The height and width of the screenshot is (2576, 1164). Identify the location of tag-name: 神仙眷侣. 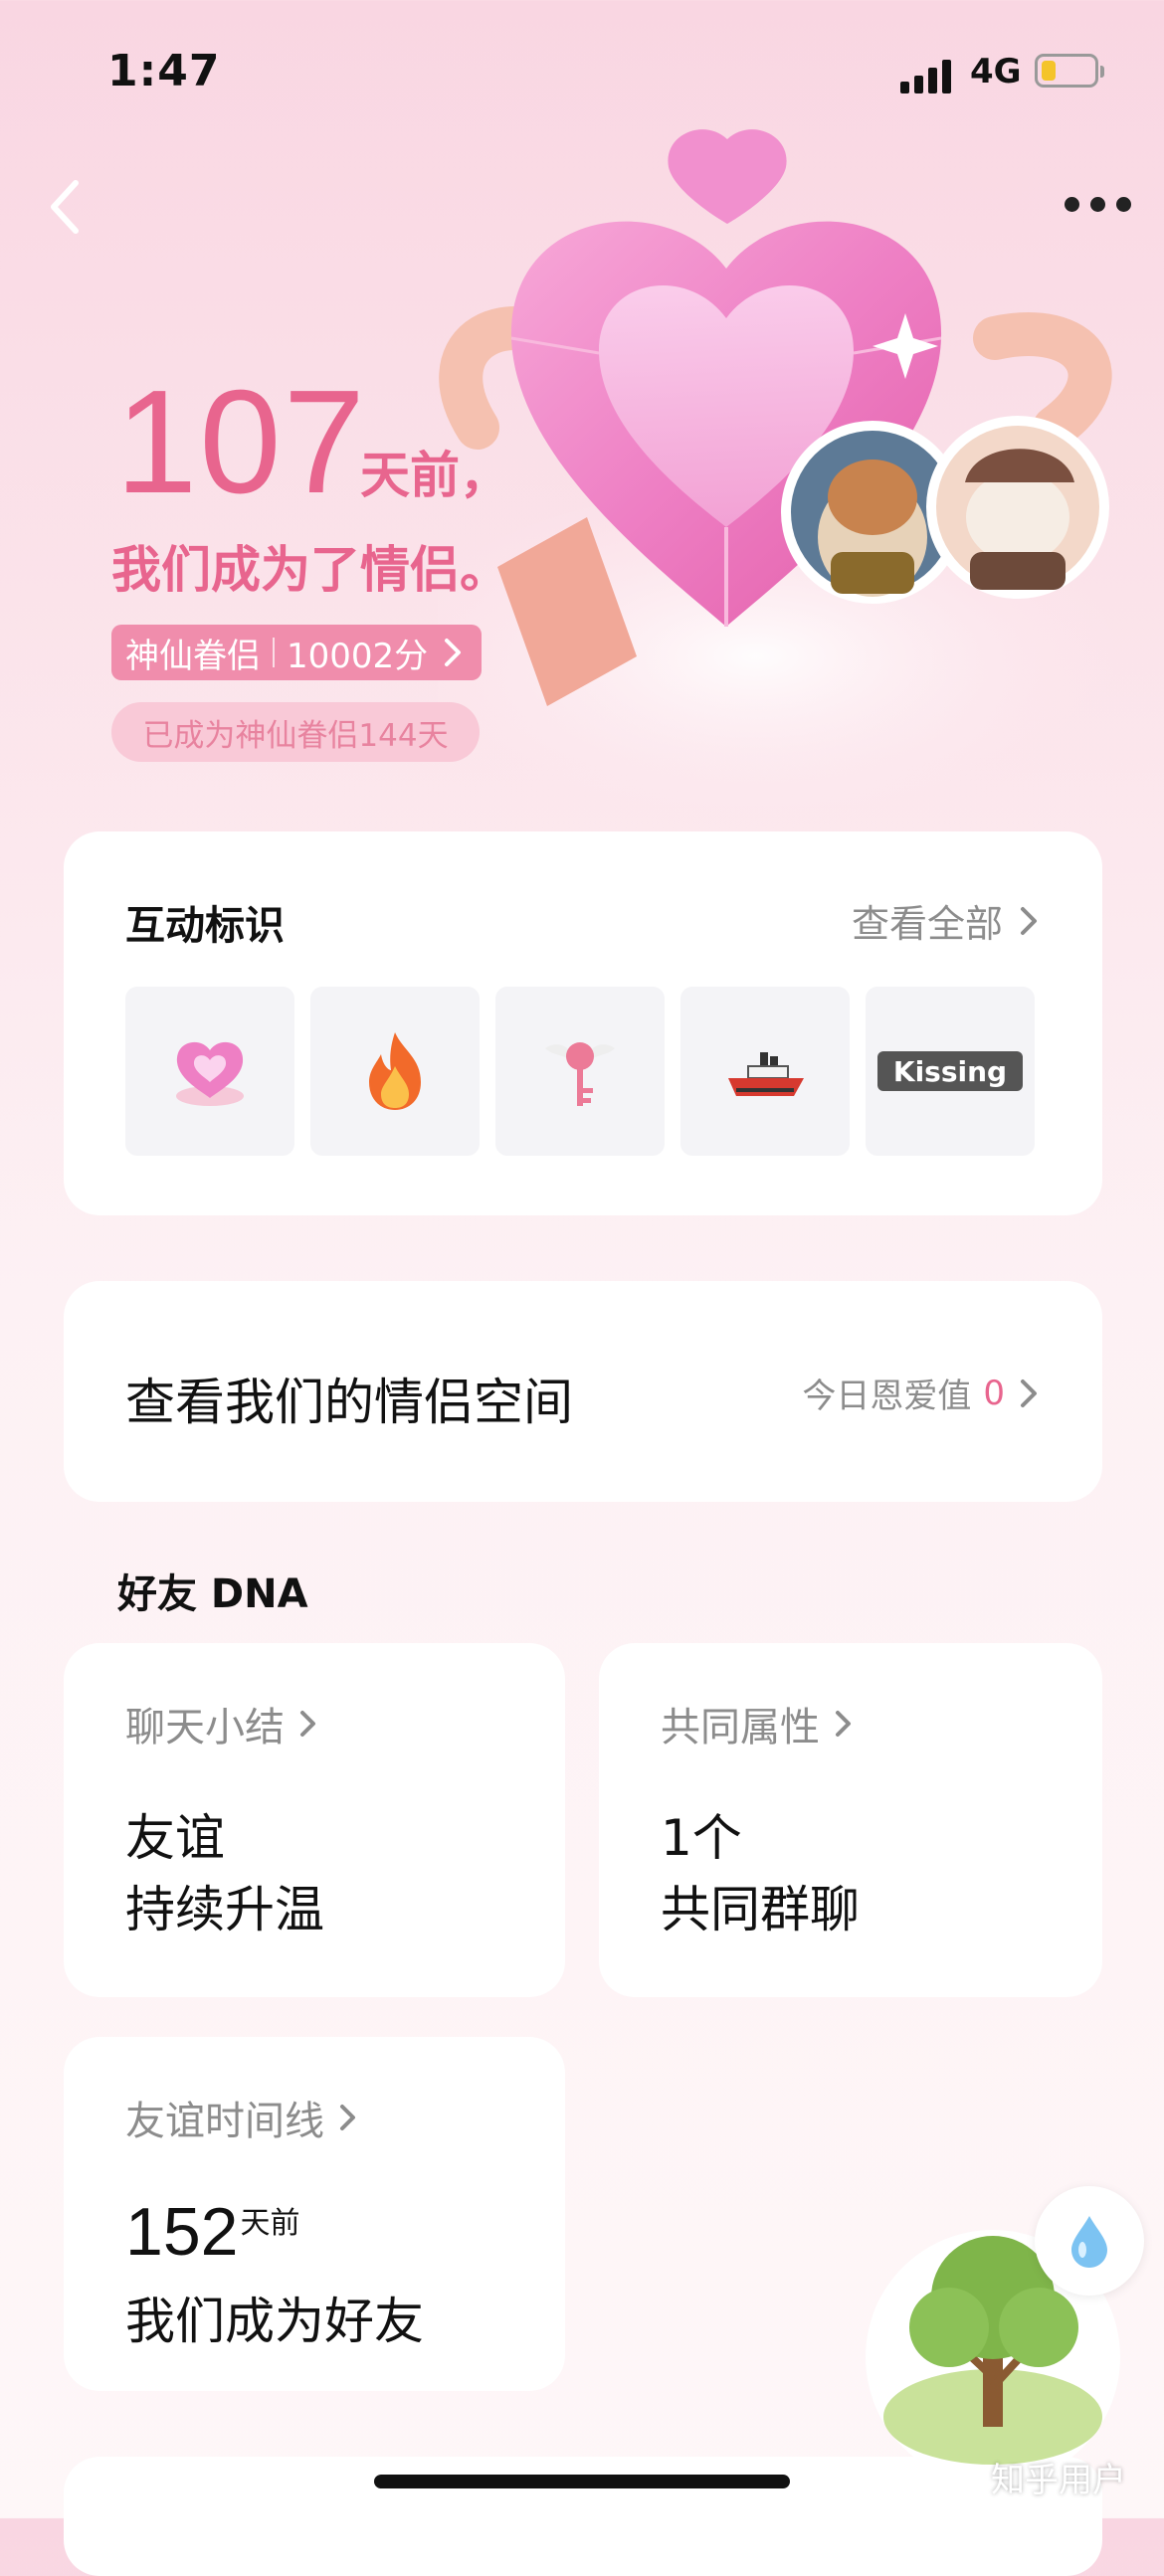
(193, 656).